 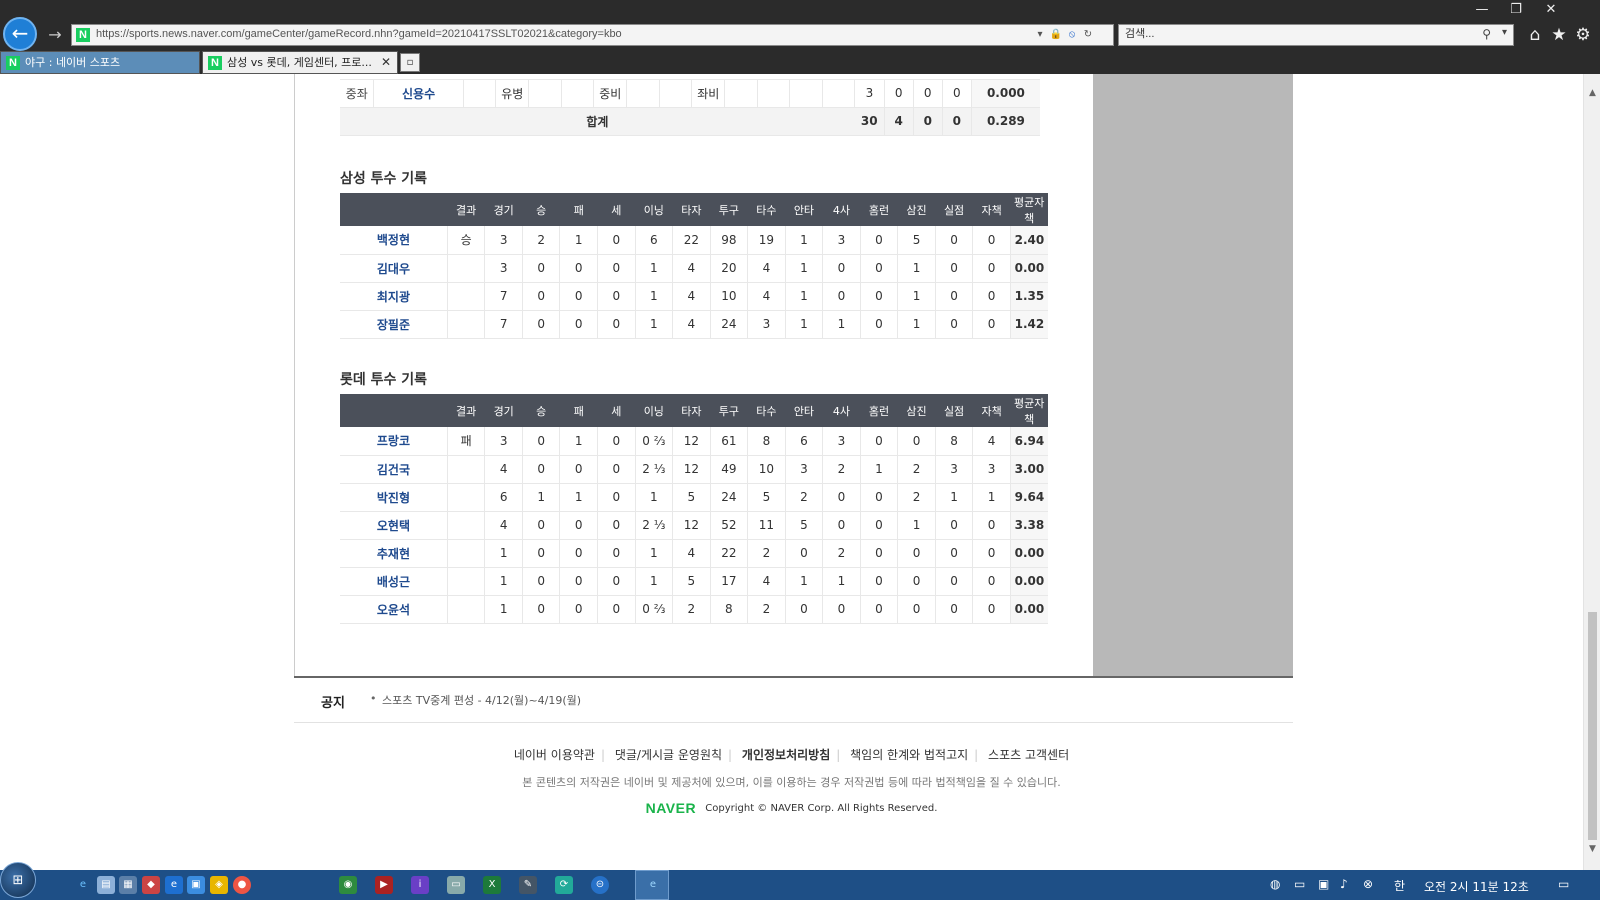 What do you see at coordinates (20, 34) in the screenshot?
I see `back-button: ←` at bounding box center [20, 34].